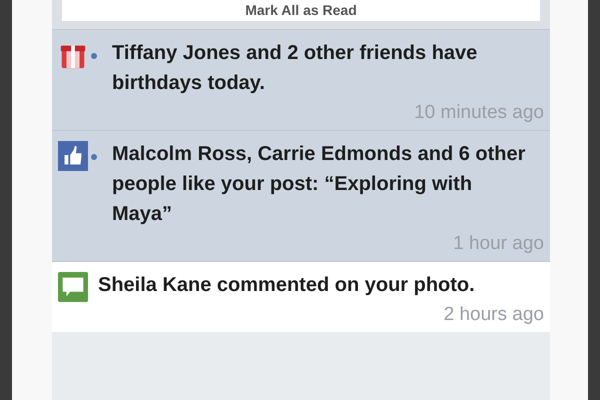 This screenshot has width=600, height=400. I want to click on notification-text: Sheila Kane commented on your photo., so click(287, 285).